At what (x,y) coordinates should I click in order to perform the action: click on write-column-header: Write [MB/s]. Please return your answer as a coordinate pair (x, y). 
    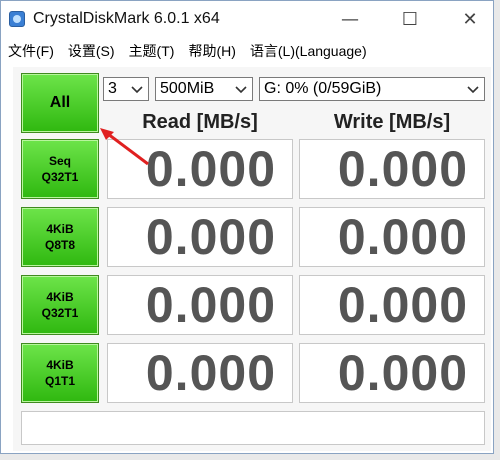
    Looking at the image, I should click on (392, 122).